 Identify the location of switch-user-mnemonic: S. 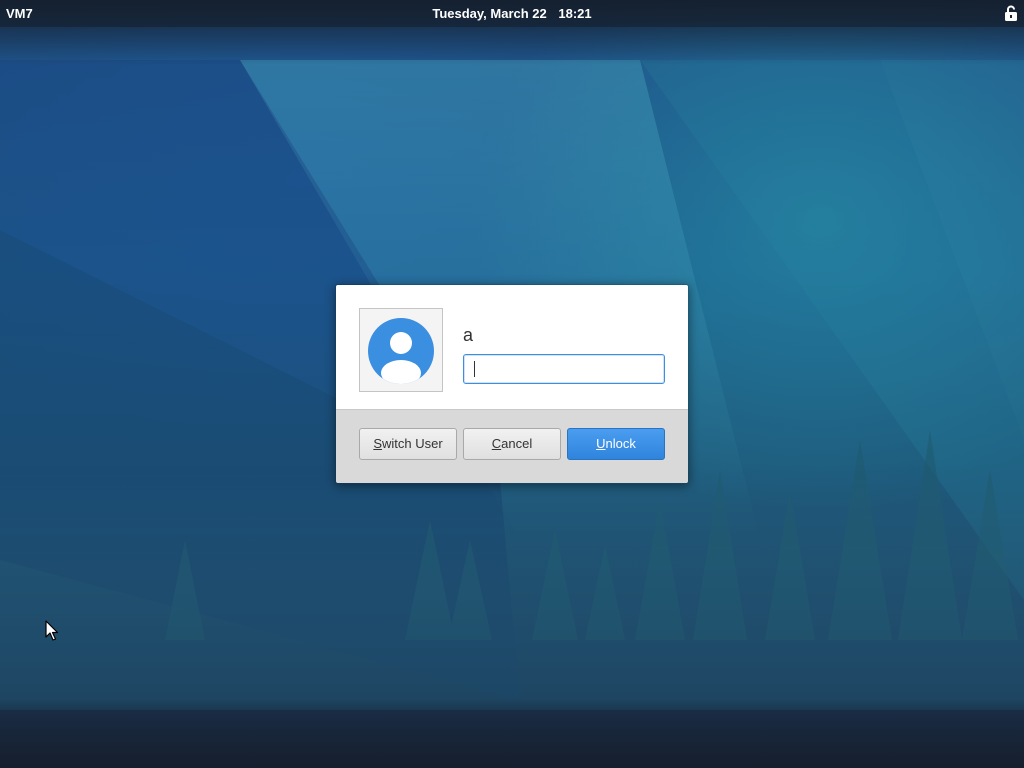
(377, 443).